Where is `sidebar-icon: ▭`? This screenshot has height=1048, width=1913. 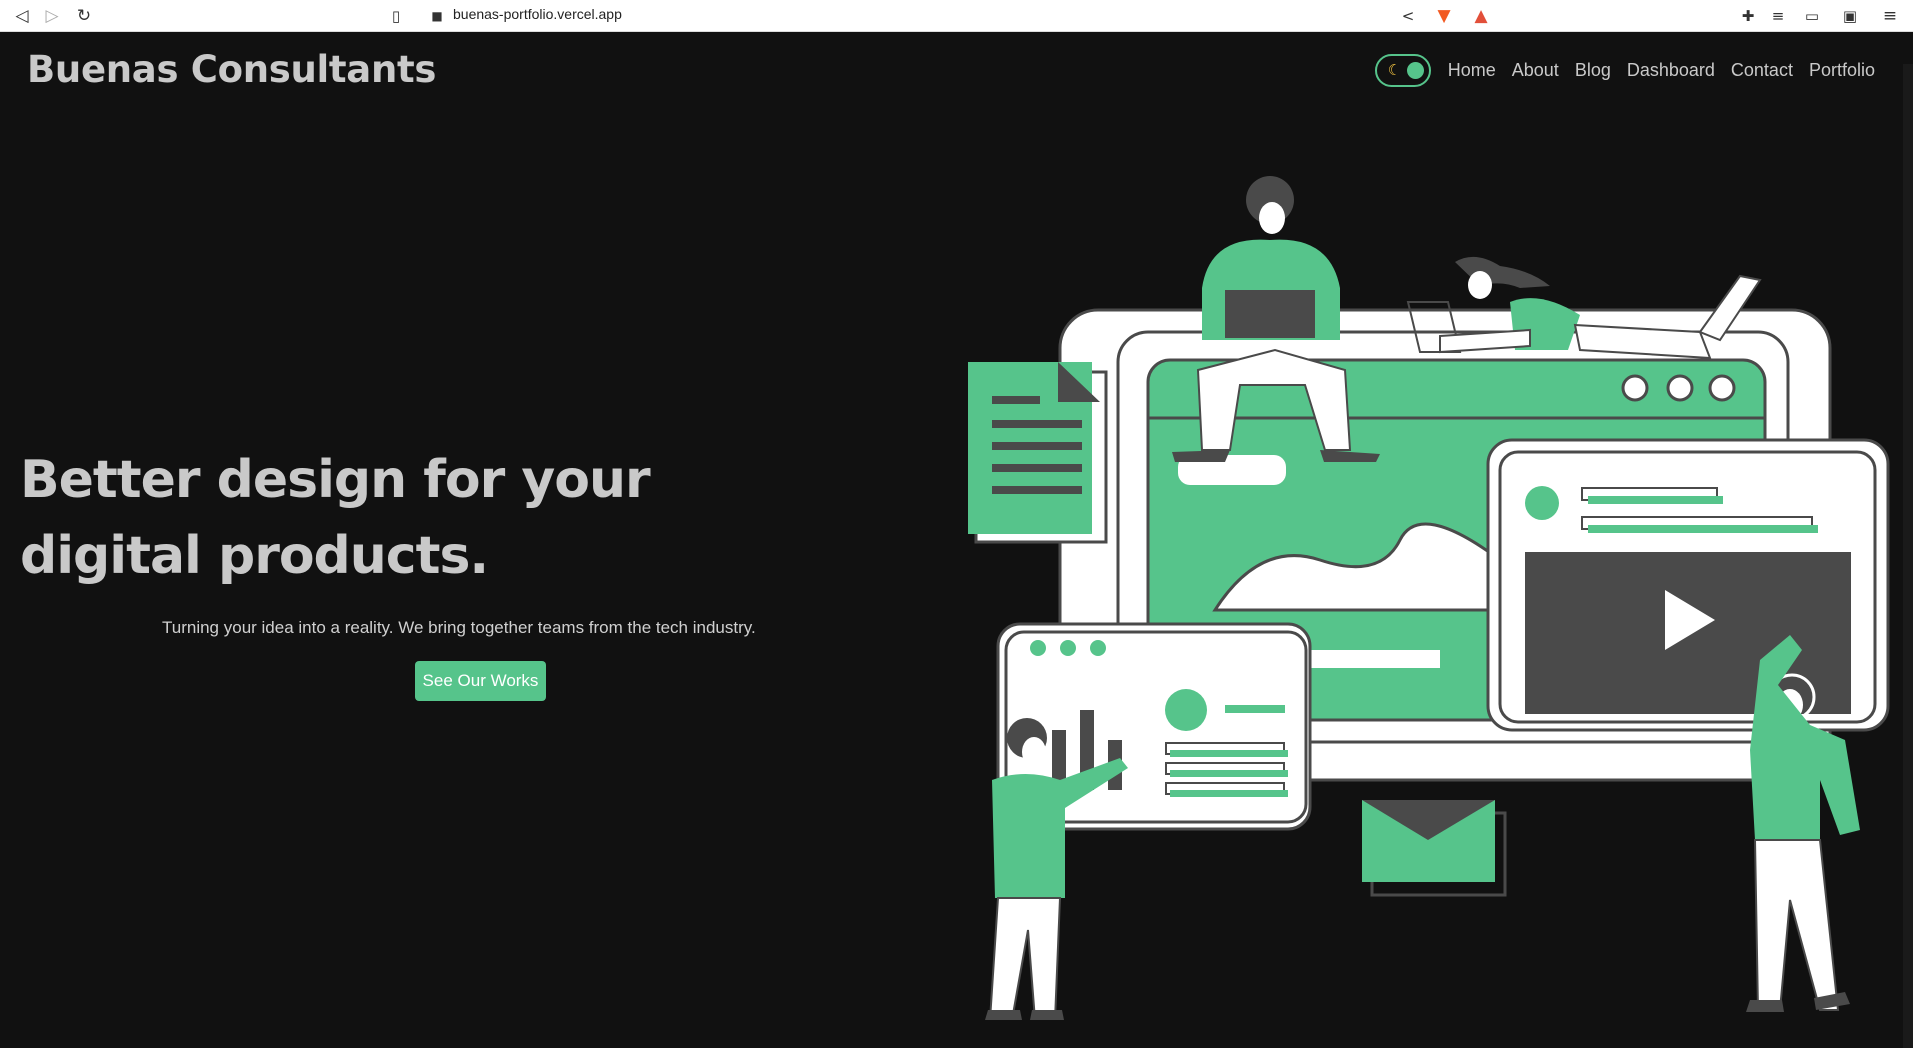 sidebar-icon: ▭ is located at coordinates (1812, 16).